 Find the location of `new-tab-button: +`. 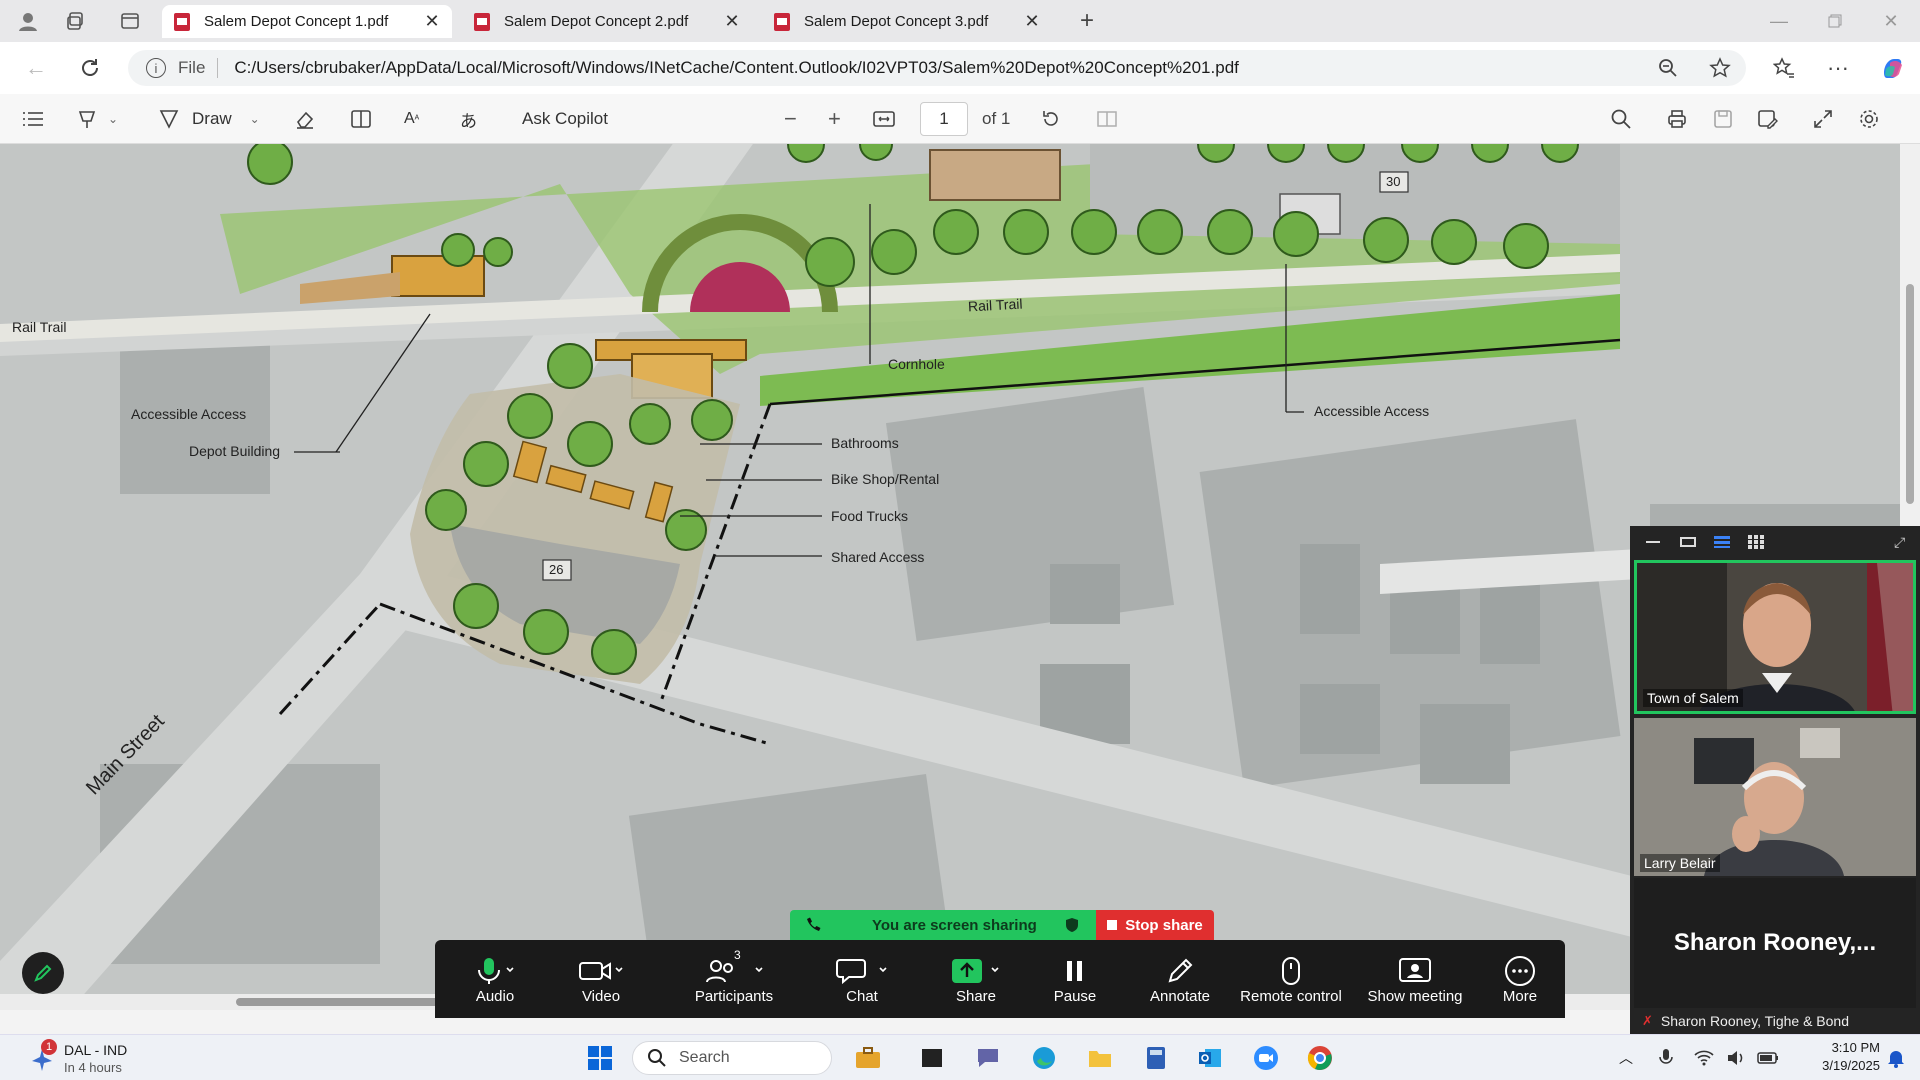

new-tab-button: + is located at coordinates (1087, 20).